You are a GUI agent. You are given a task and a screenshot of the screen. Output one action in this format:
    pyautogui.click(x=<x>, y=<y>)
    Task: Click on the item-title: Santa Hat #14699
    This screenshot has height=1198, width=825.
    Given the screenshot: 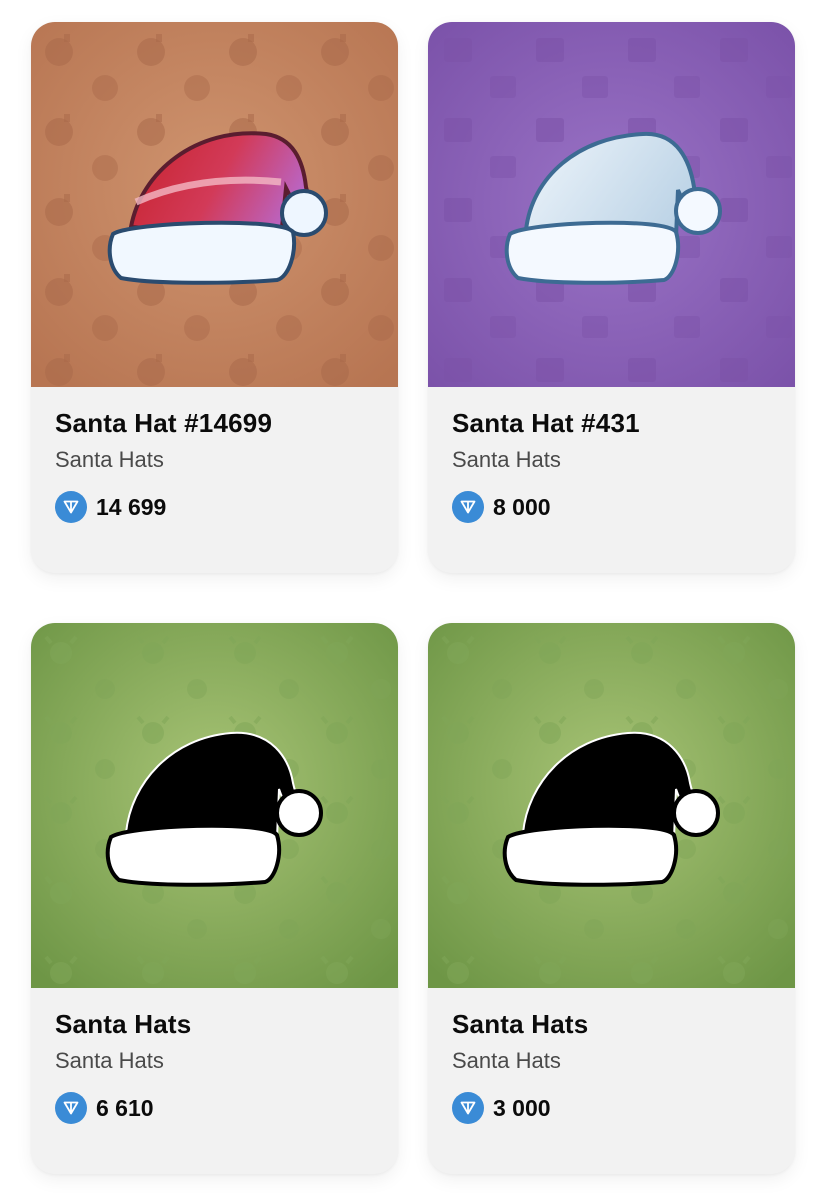 What is the action you would take?
    pyautogui.click(x=164, y=423)
    